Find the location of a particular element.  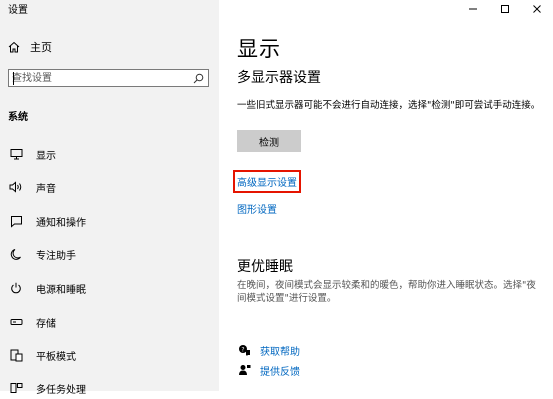

storage-icon is located at coordinates (16, 322).